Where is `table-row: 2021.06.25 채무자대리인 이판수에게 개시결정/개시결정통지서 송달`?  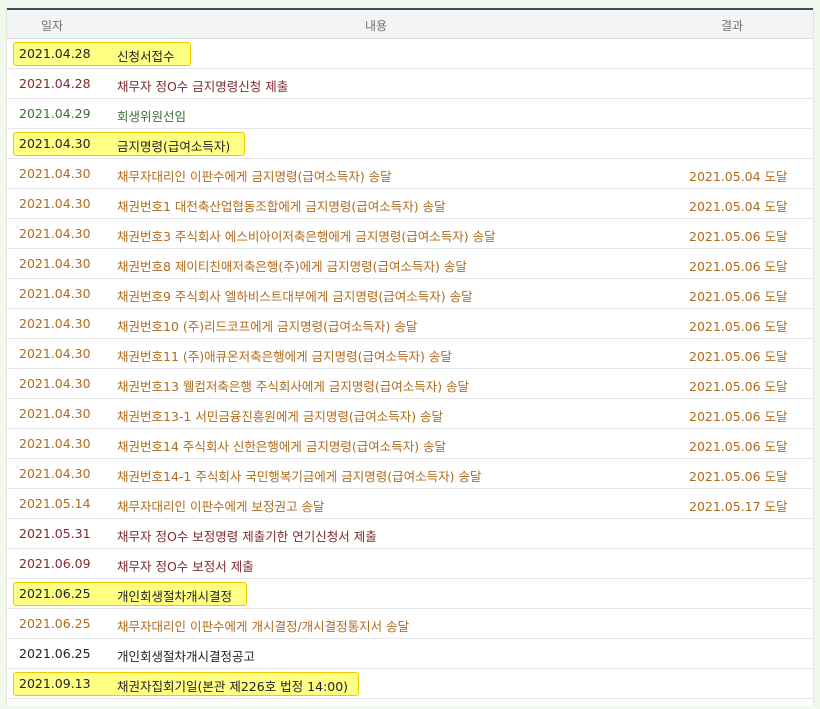 table-row: 2021.06.25 채무자대리인 이판수에게 개시결정/개시결정통지서 송달 is located at coordinates (410, 624).